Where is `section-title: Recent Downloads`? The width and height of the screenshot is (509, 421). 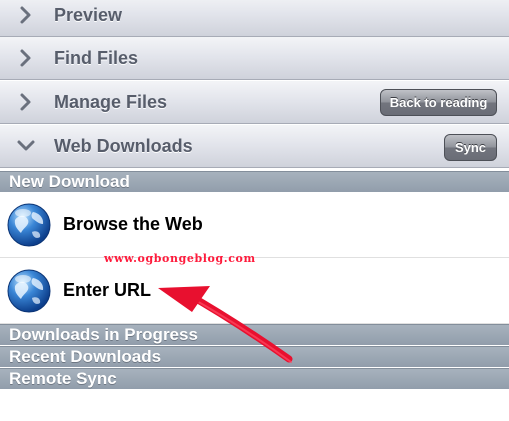
section-title: Recent Downloads is located at coordinates (85, 356).